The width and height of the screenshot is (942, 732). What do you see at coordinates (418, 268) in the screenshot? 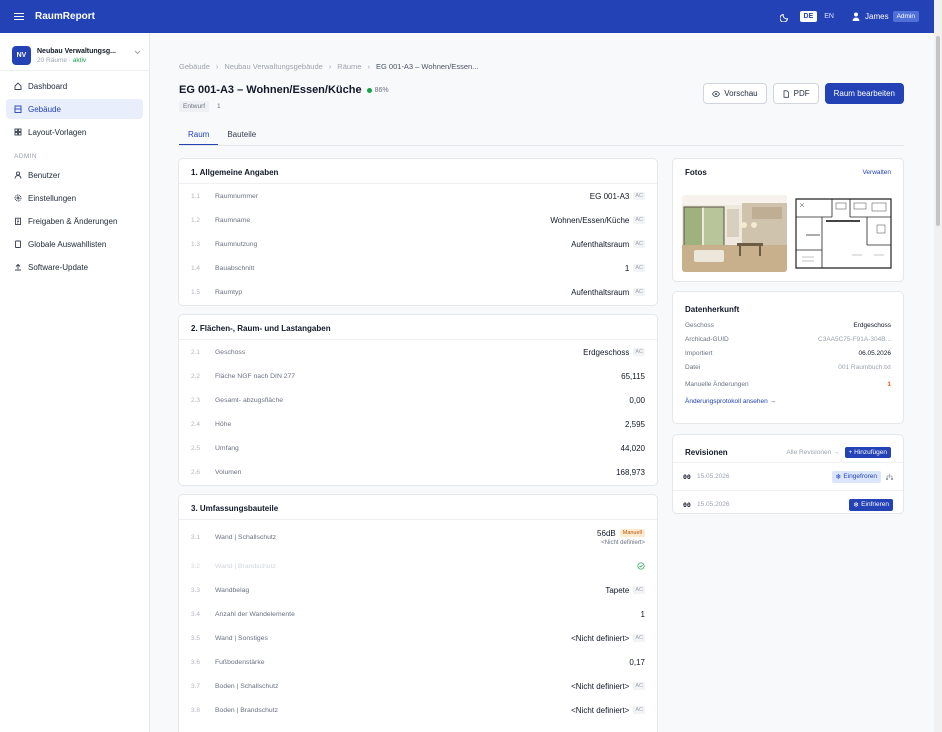
I see `field-row: 1.4 Bauabschnitt 1 AC` at bounding box center [418, 268].